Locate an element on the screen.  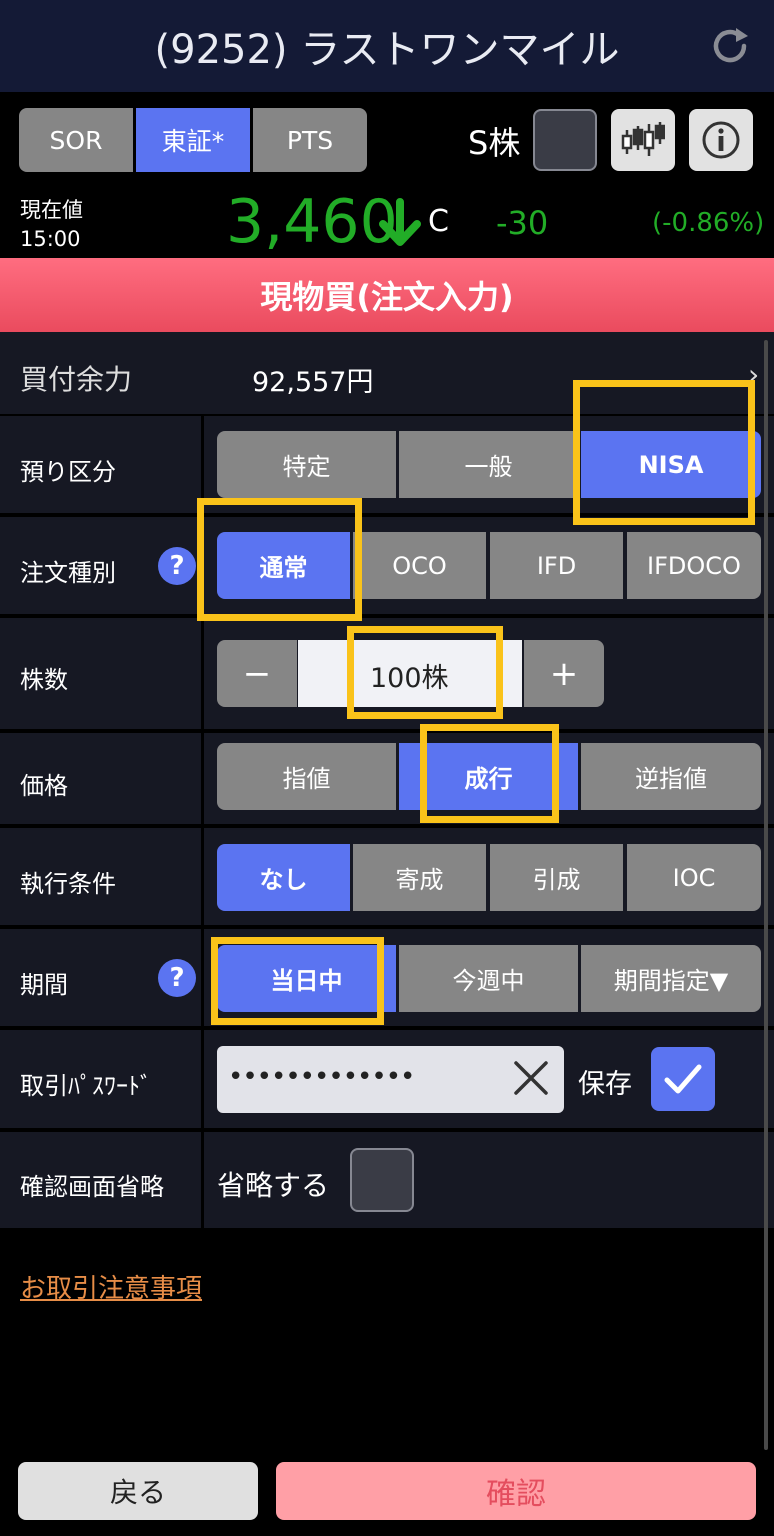
buying-power-value: 92,557円 is located at coordinates (313, 382).